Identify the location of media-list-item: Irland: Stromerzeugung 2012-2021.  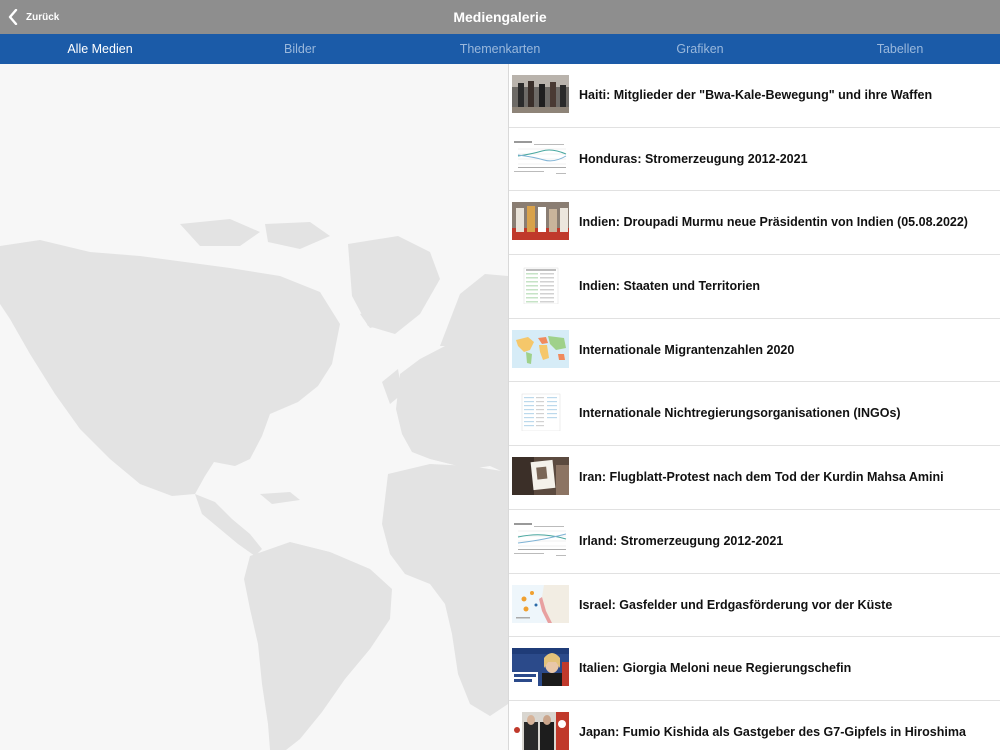
(754, 542).